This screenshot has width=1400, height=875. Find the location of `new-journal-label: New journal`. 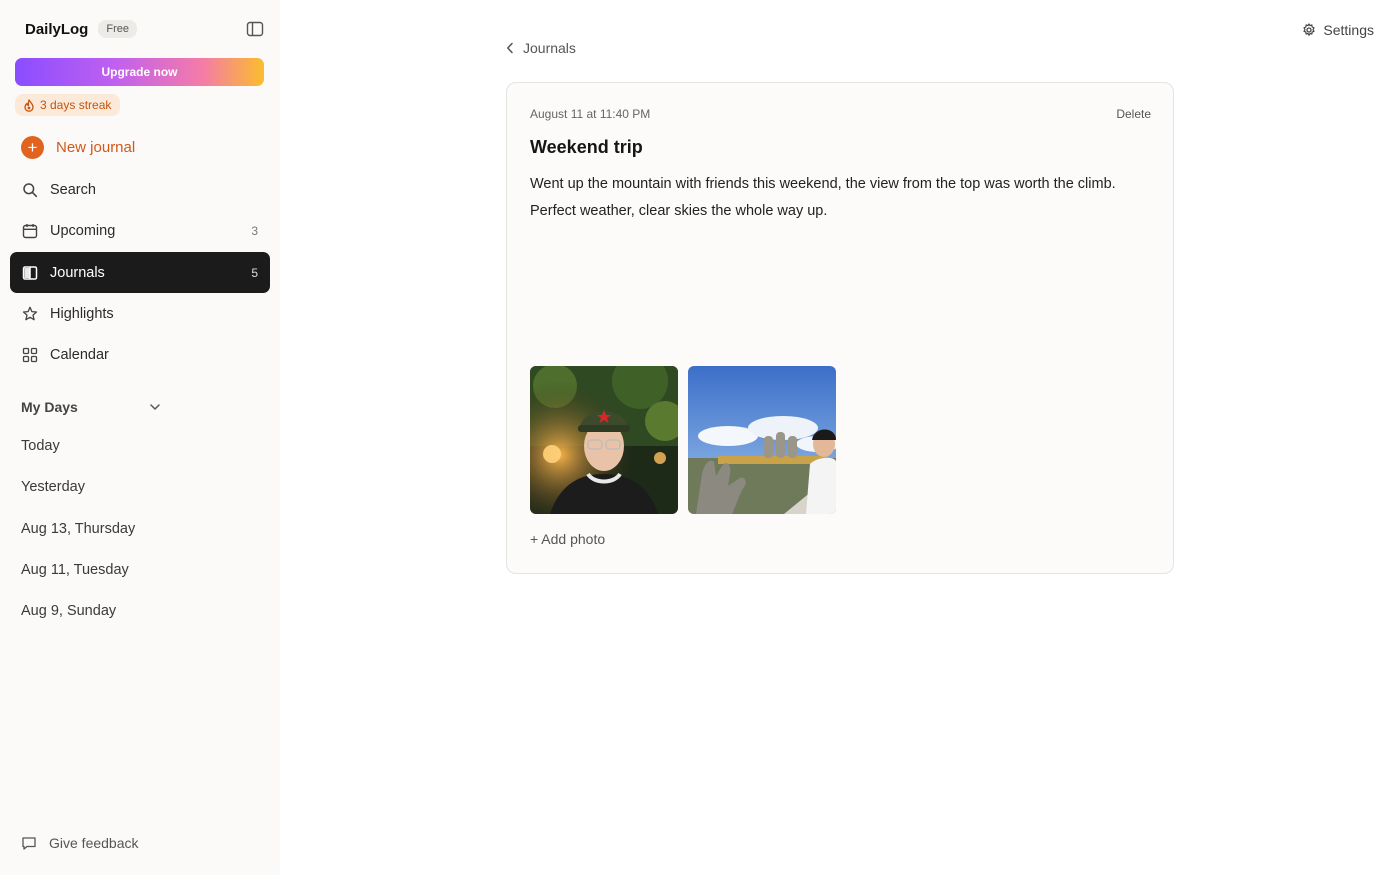

new-journal-label: New journal is located at coordinates (96, 147).